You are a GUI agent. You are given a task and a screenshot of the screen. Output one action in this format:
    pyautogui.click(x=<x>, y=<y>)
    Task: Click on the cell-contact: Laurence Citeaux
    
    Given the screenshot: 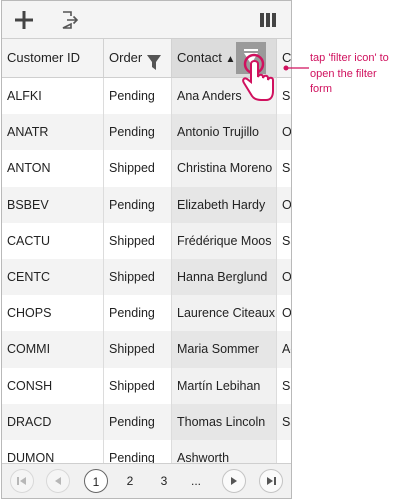 What is the action you would take?
    pyautogui.click(x=224, y=313)
    